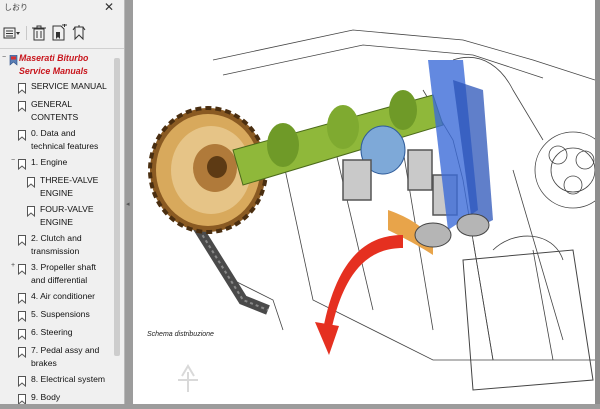  I want to click on bookmark-item: FOUR-VALVE ENGINE, so click(56, 217).